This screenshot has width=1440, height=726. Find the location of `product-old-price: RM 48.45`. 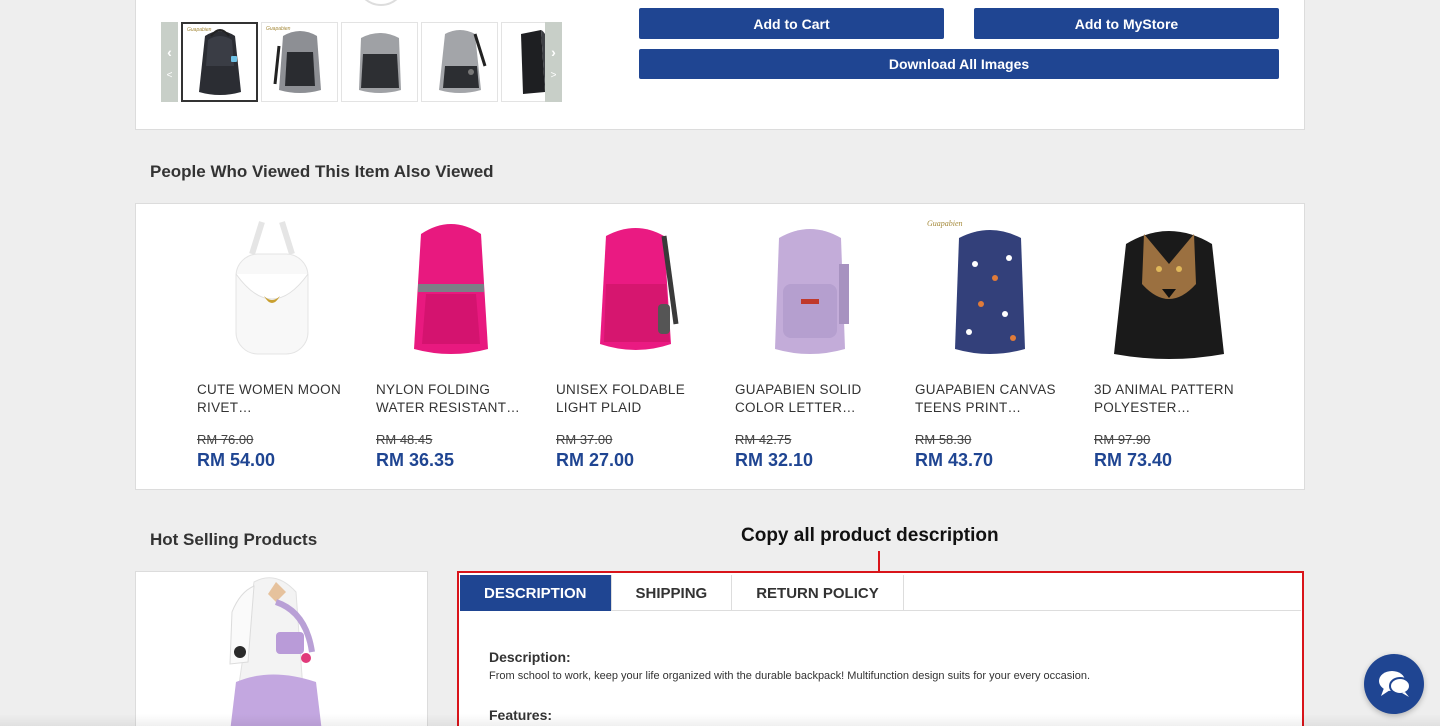

product-old-price: RM 48.45 is located at coordinates (404, 439).